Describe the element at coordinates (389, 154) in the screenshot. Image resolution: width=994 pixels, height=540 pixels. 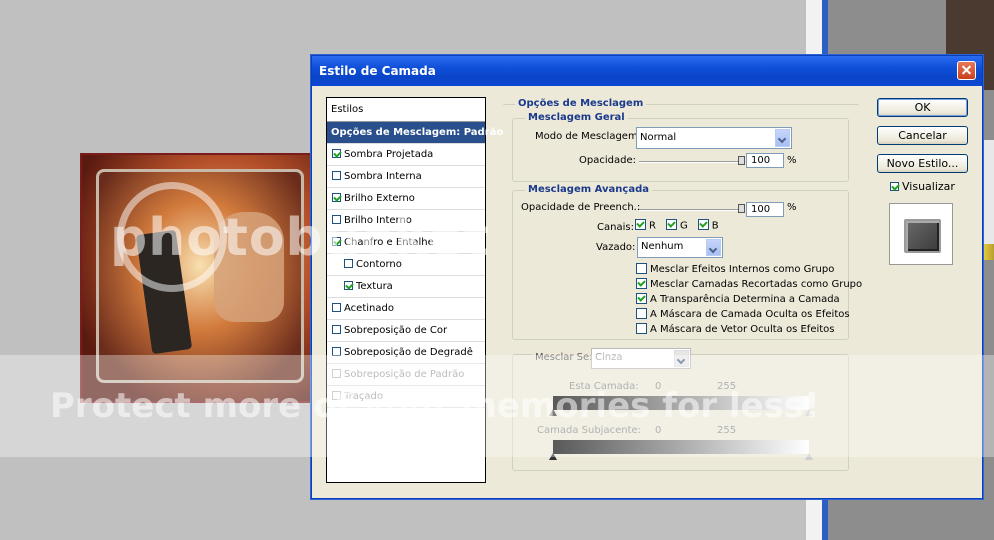
I see `style-item-label: Sombra Projetada` at that location.